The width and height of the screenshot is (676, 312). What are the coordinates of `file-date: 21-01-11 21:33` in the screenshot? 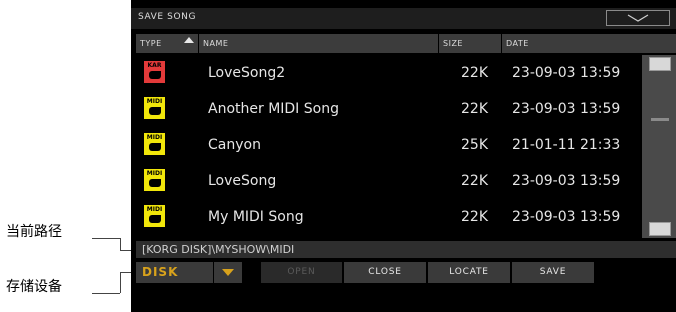 It's located at (566, 145).